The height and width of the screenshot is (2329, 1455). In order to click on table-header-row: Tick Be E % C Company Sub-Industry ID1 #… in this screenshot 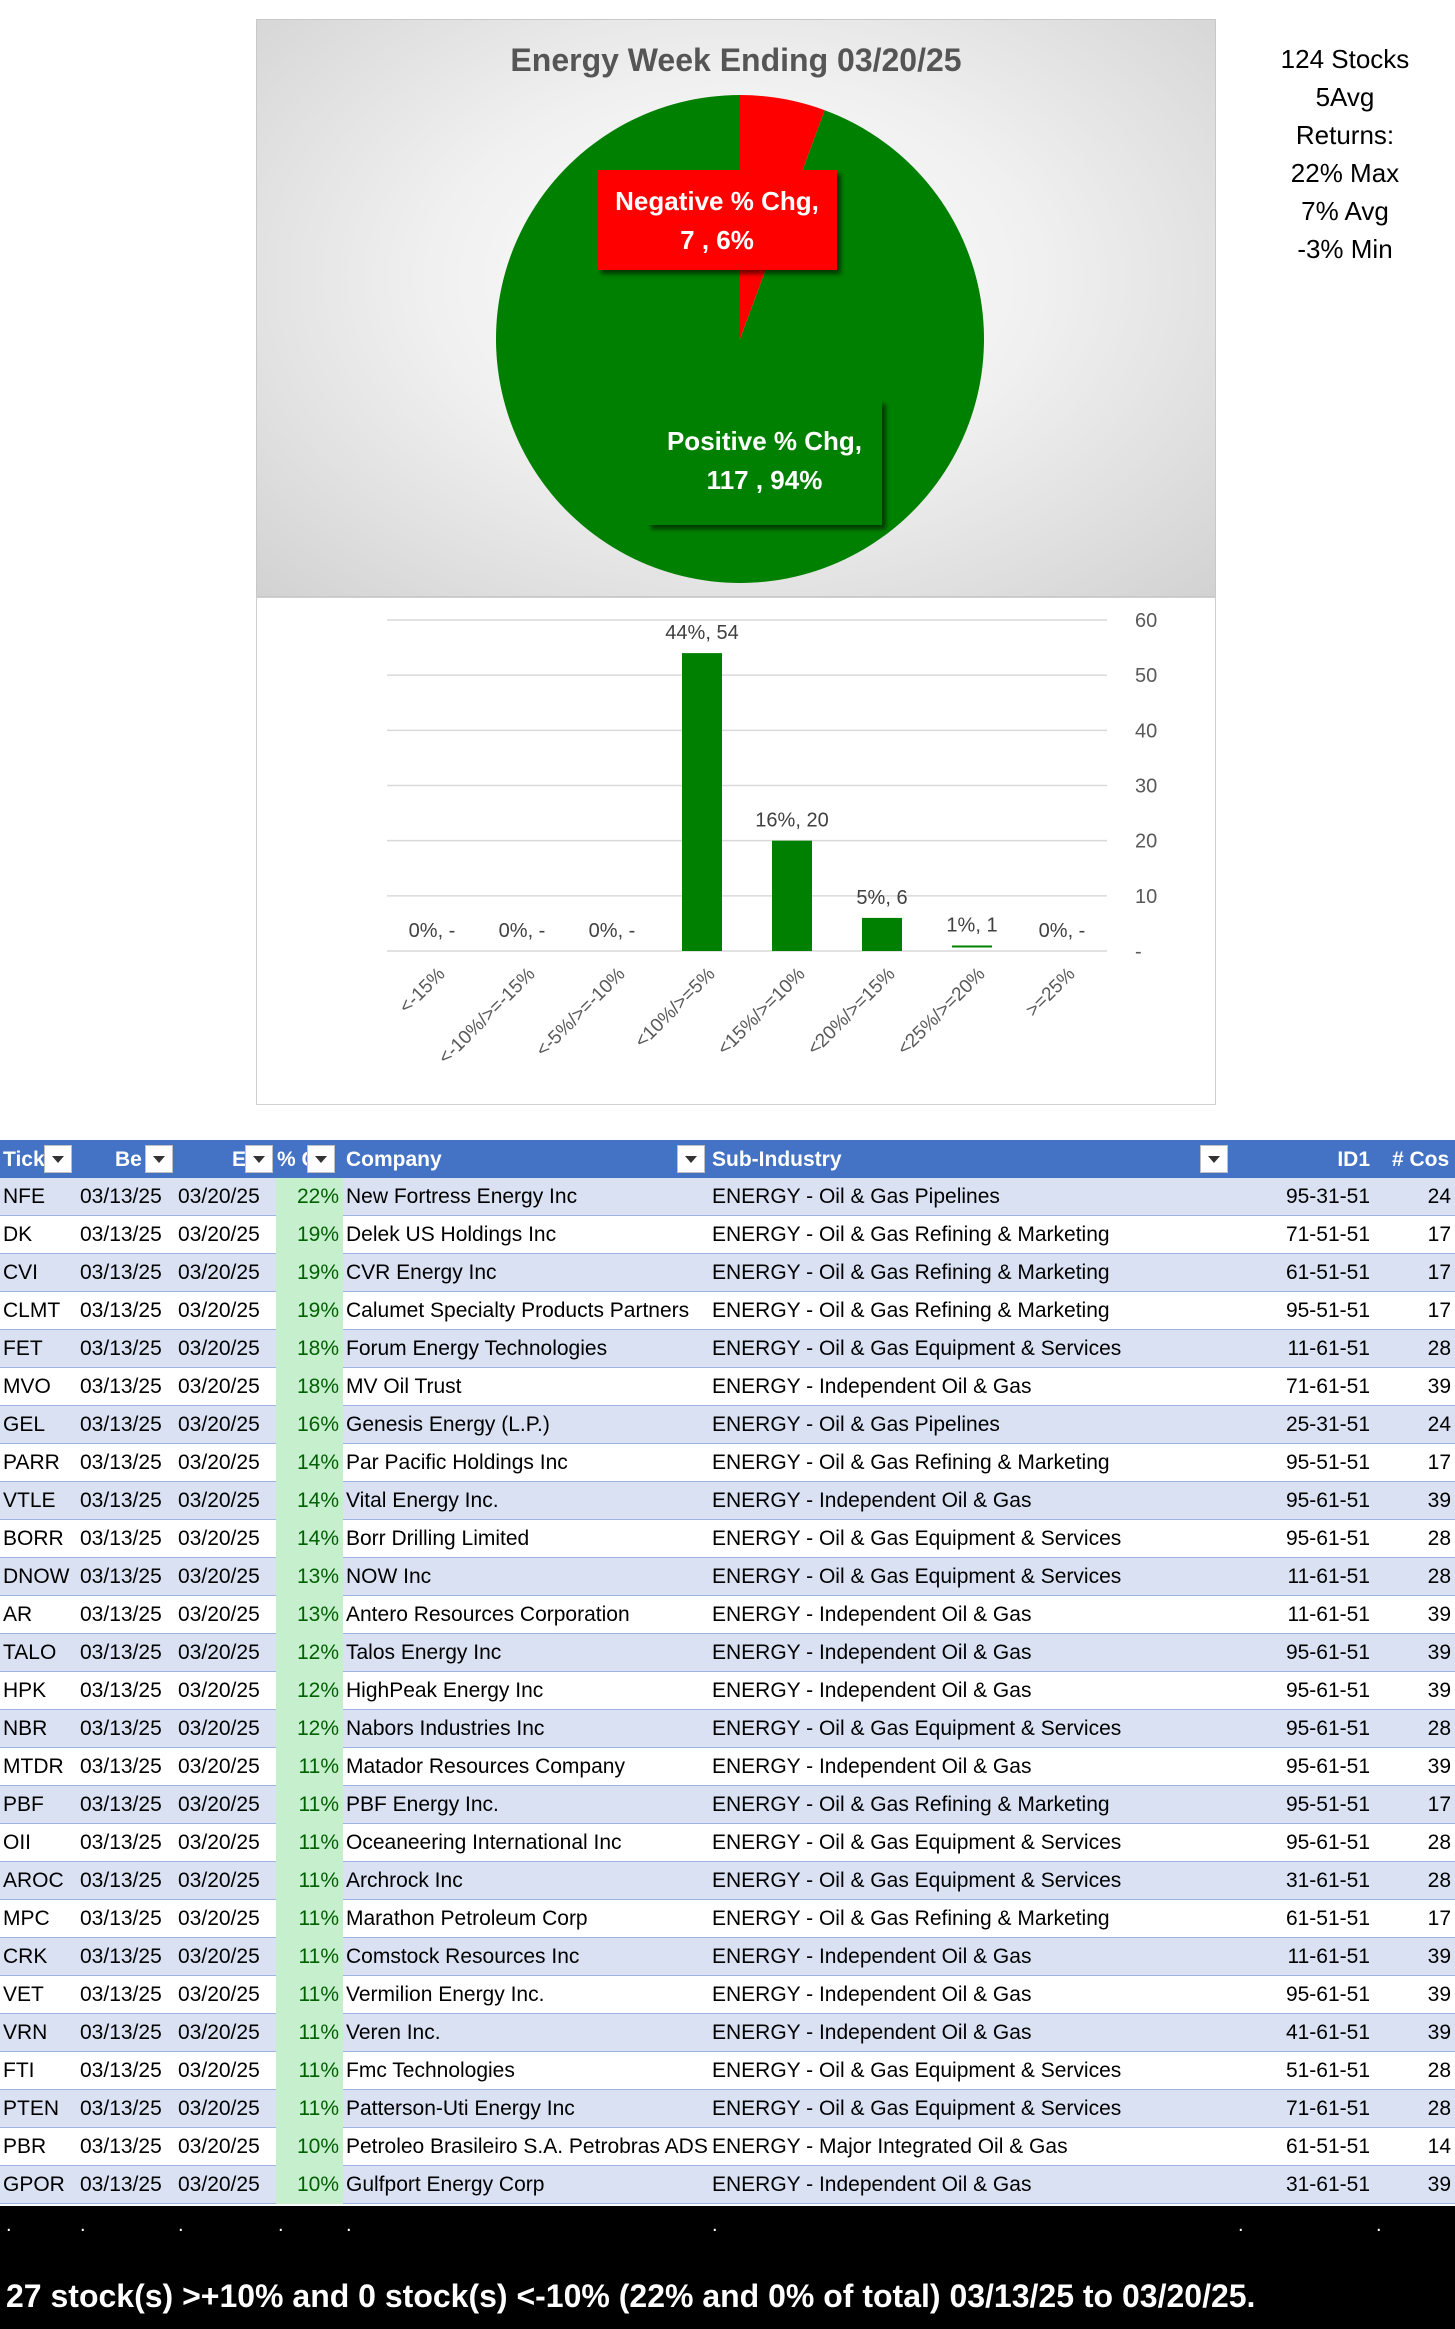, I will do `click(727, 1159)`.